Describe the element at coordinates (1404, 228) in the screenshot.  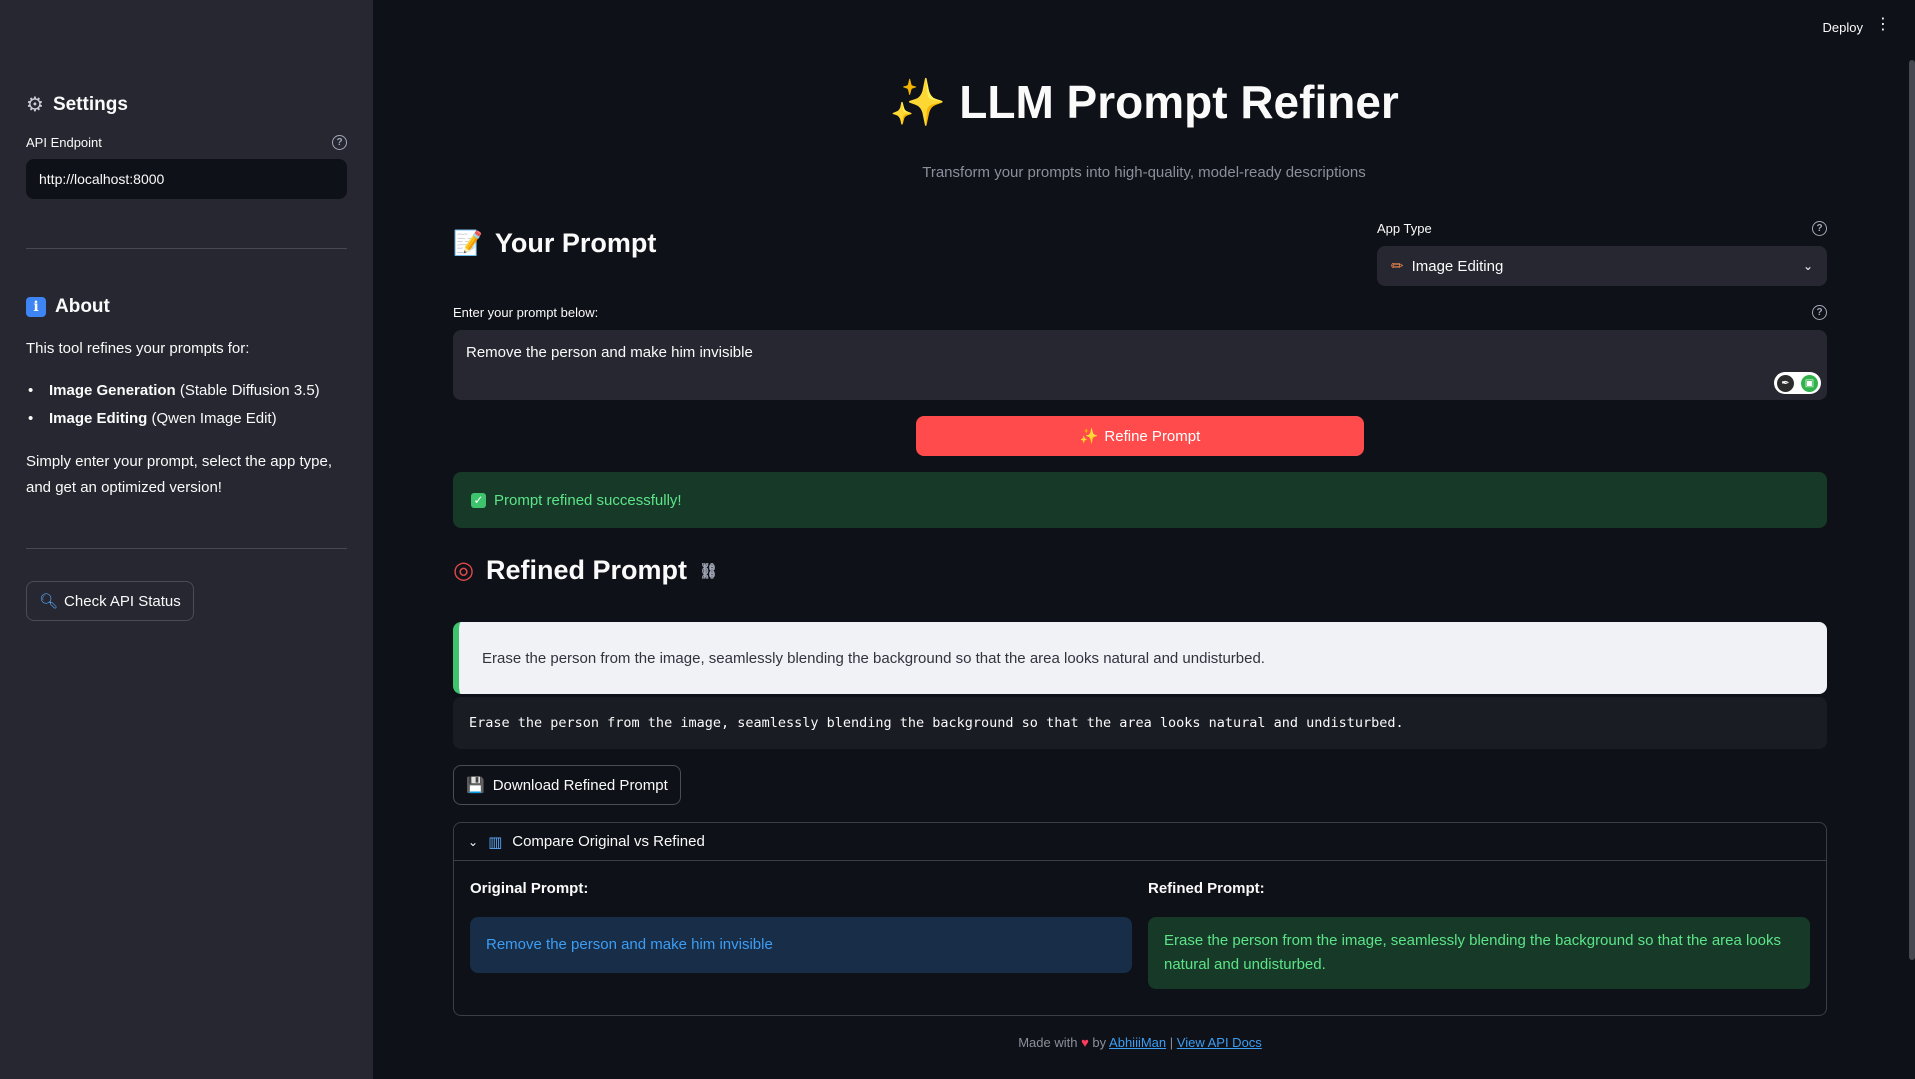
I see `app-type-label: App Type` at that location.